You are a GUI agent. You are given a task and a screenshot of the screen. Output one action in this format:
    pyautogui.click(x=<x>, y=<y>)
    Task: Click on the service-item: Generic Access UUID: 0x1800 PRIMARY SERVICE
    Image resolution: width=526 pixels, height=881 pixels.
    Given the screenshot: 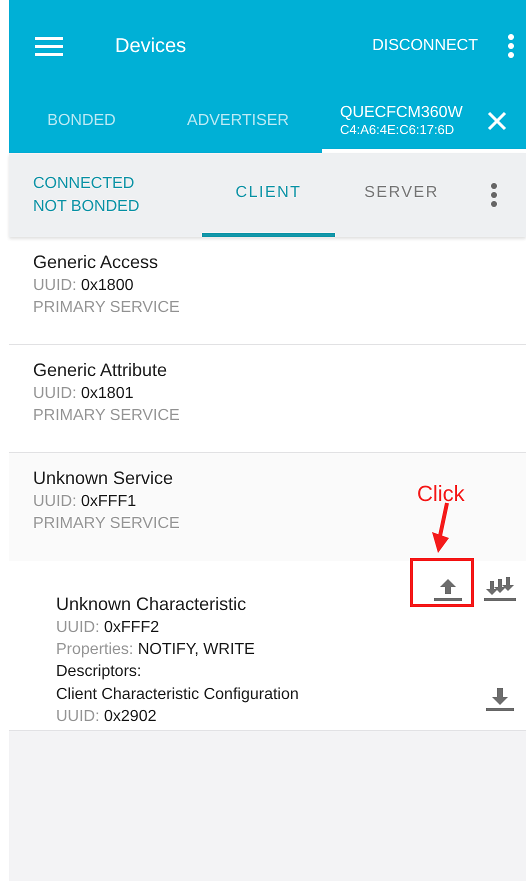 What is the action you would take?
    pyautogui.click(x=267, y=291)
    